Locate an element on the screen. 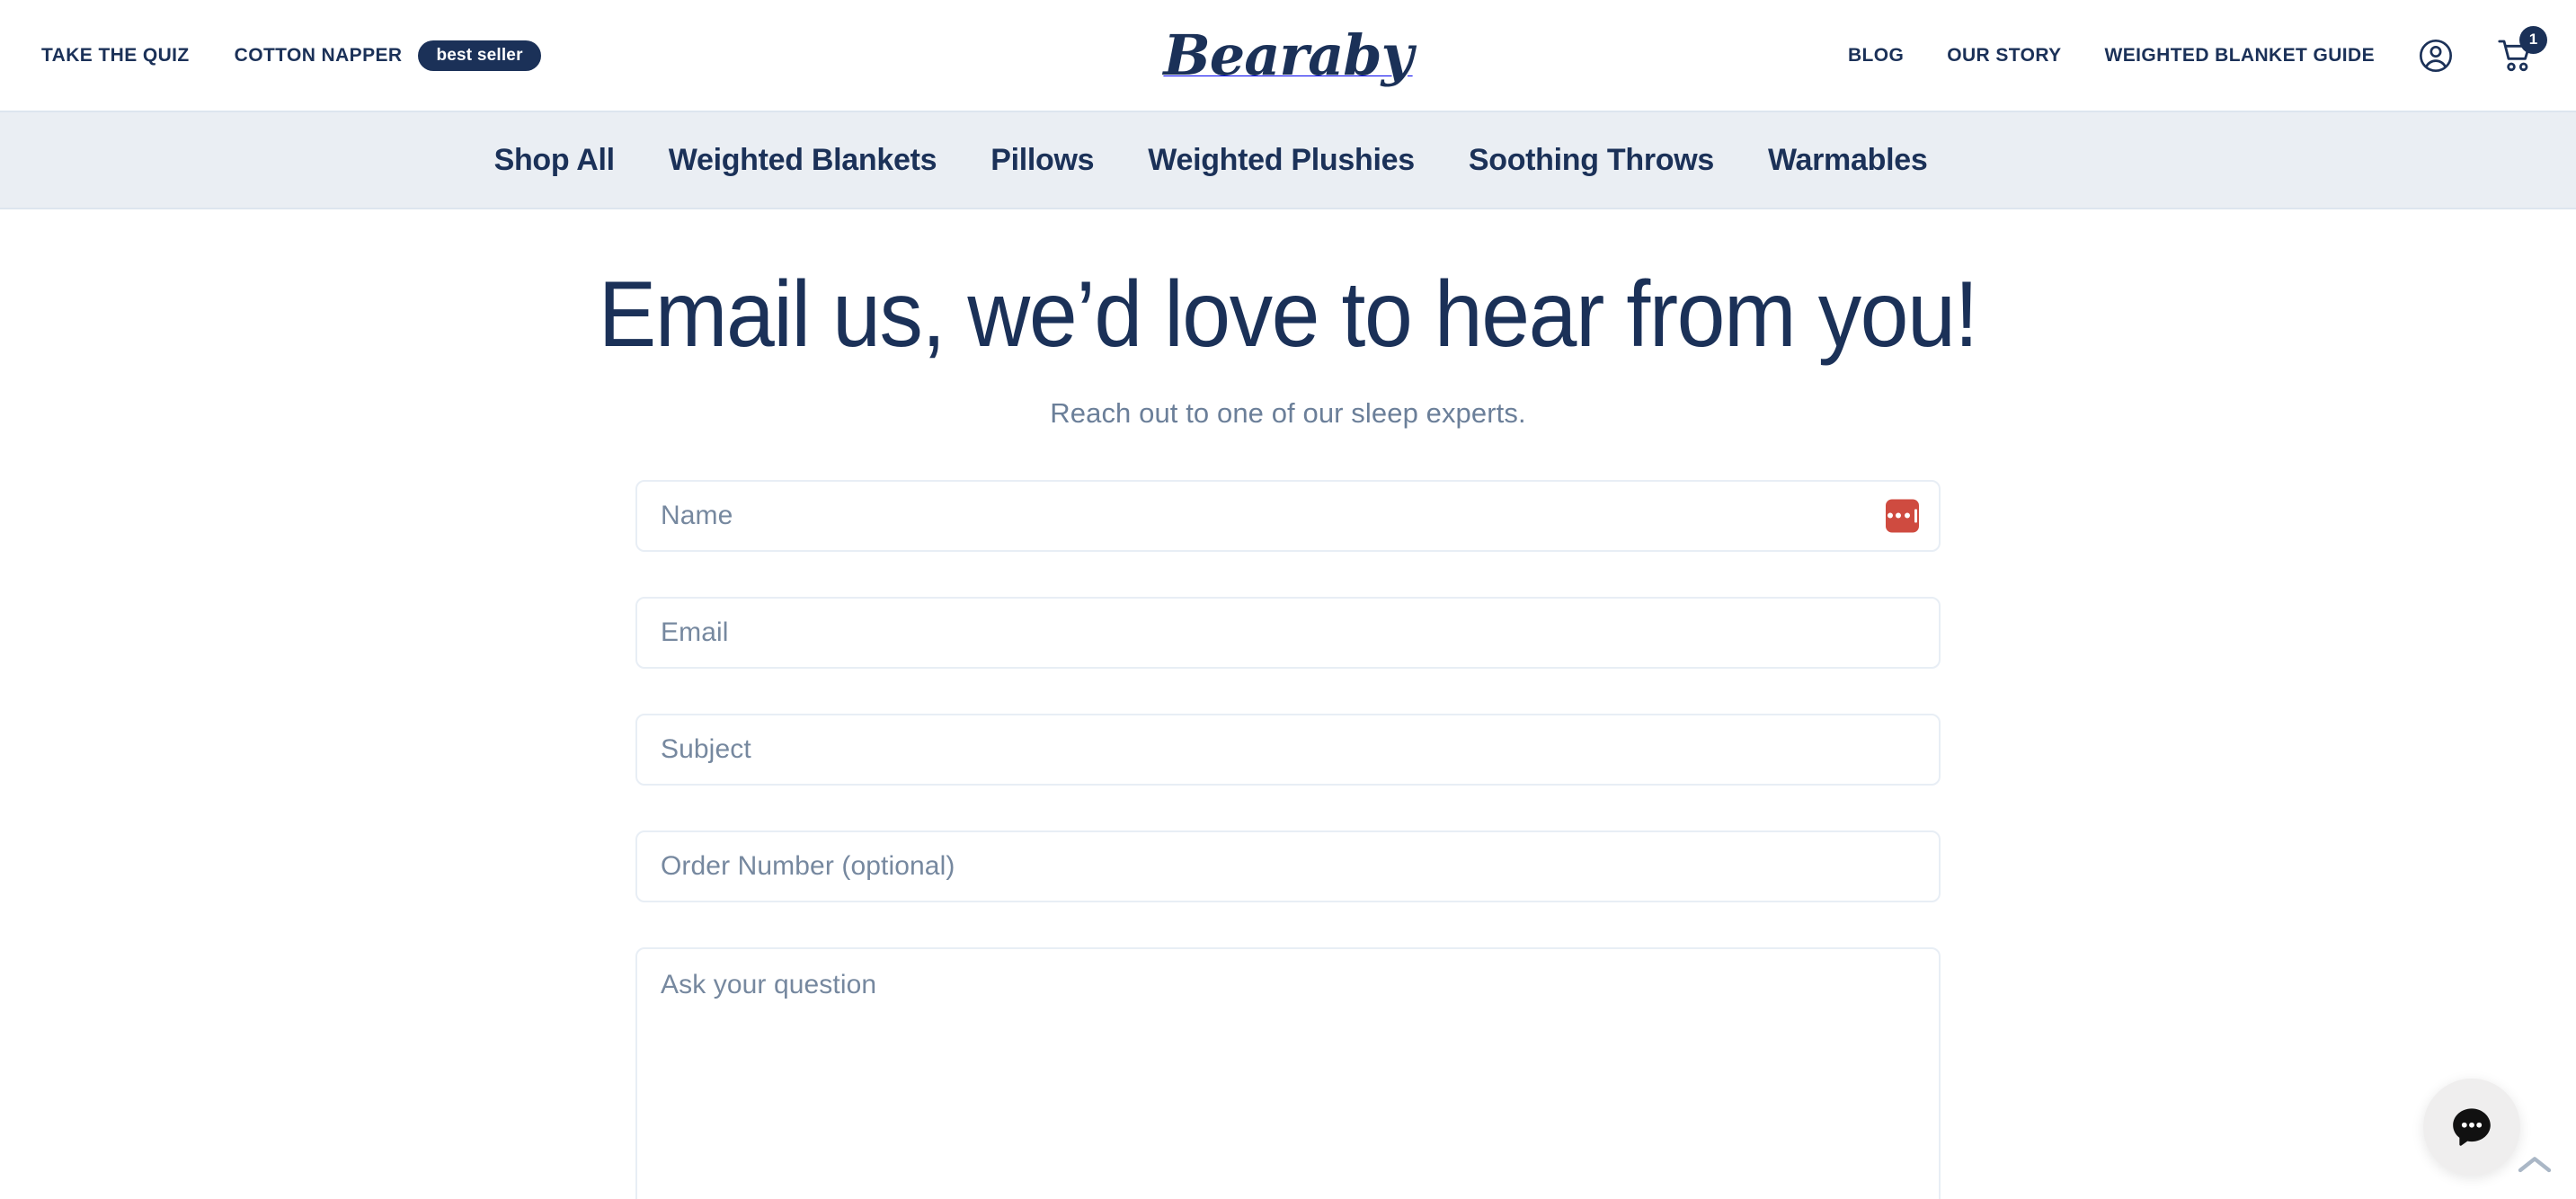 Image resolution: width=2576 pixels, height=1199 pixels. page-subtitle: Reach out to one of our sleep experts. is located at coordinates (1288, 412).